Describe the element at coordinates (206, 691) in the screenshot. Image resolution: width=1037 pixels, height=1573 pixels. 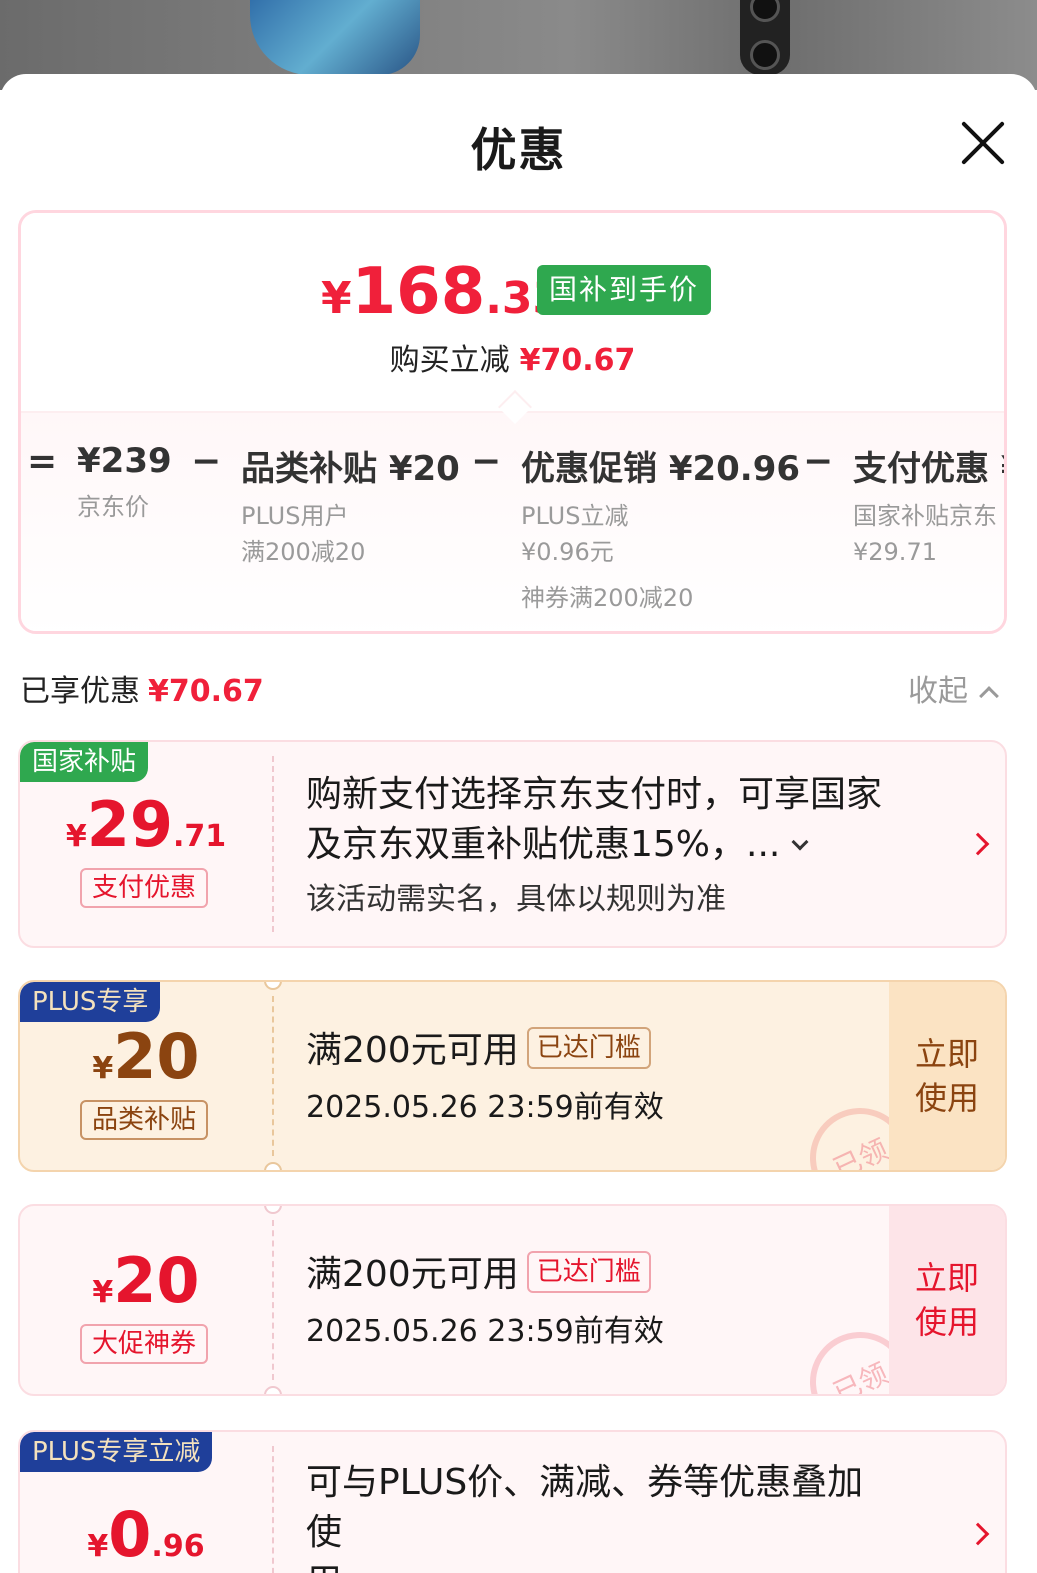
I see `enjoyed-amount: ¥70.67` at that location.